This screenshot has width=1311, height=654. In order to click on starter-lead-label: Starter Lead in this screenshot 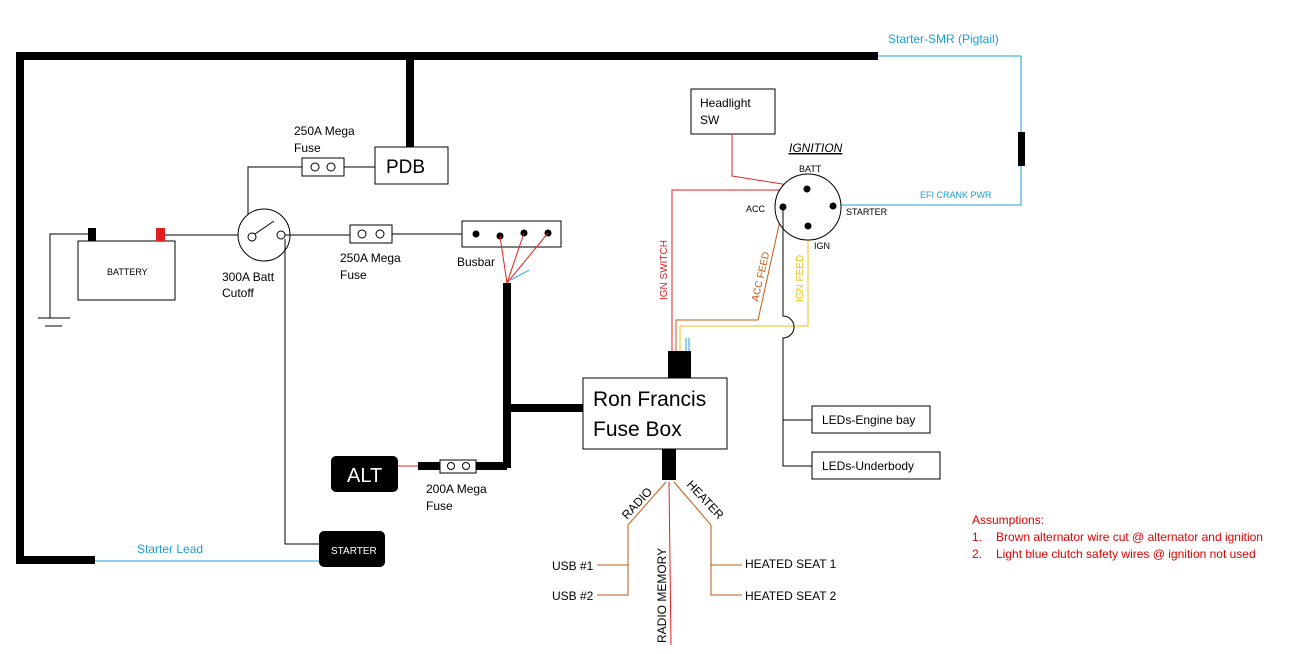, I will do `click(170, 549)`.